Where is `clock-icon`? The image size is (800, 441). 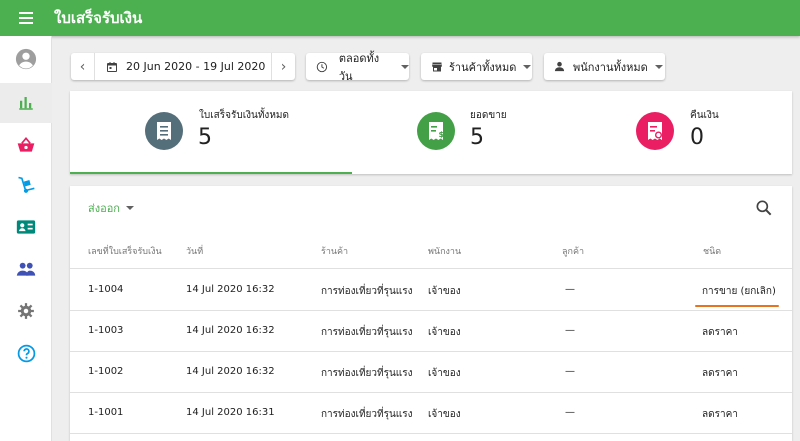
clock-icon is located at coordinates (322, 66).